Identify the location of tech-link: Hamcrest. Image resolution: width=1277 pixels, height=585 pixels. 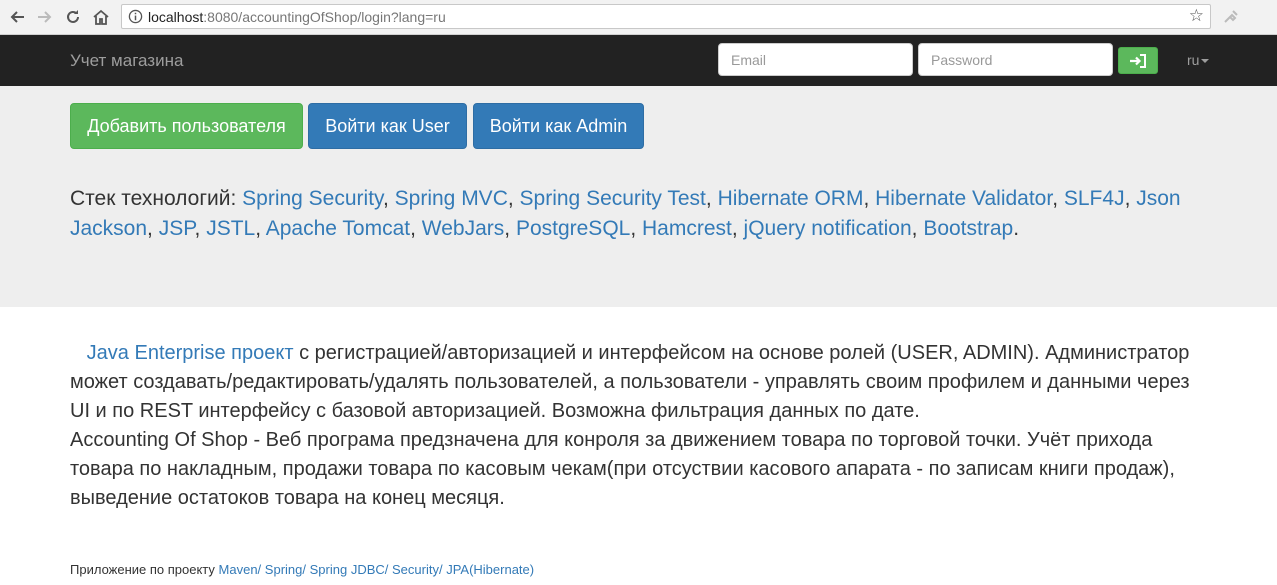
(687, 228).